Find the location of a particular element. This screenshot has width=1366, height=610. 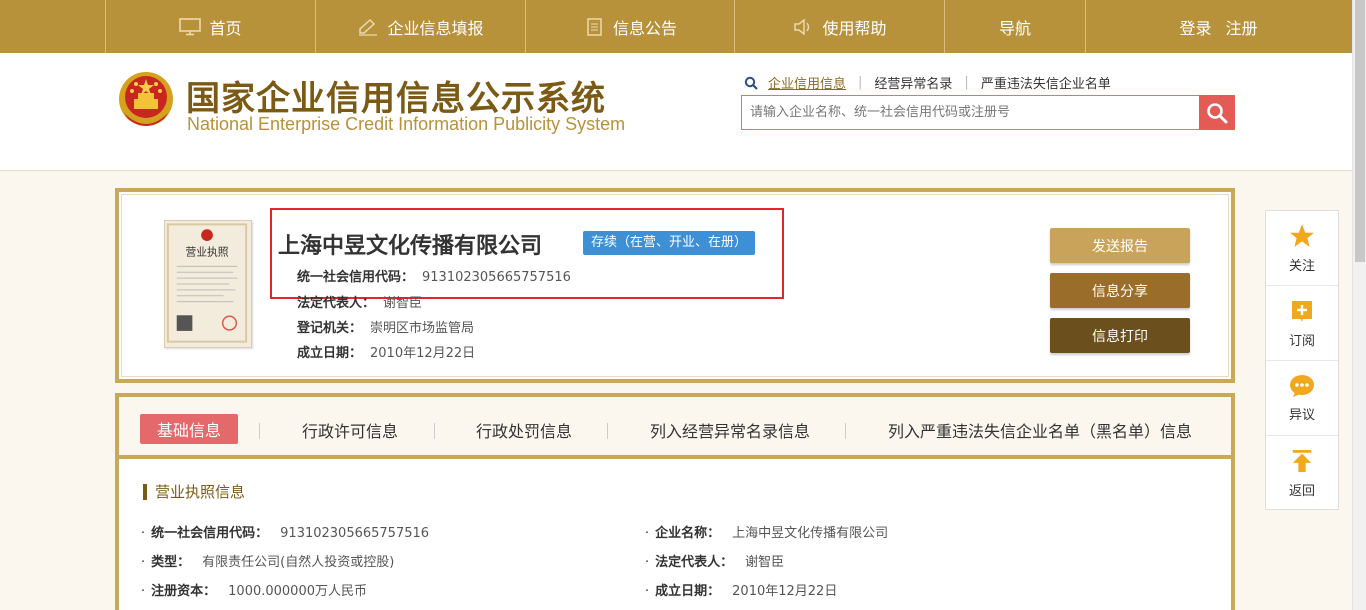

kv-value: 有限责任公司(自然人投资或控股) is located at coordinates (298, 562).